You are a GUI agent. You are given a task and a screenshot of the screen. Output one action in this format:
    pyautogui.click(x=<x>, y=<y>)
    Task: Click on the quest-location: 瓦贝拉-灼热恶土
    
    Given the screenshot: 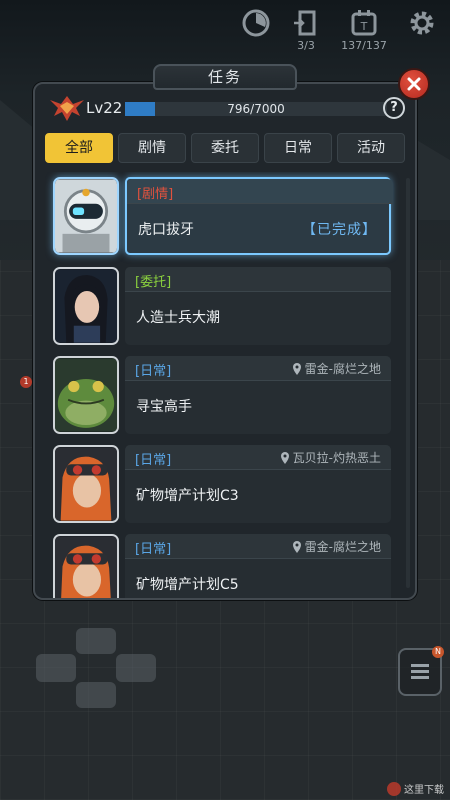 What is the action you would take?
    pyautogui.click(x=330, y=457)
    